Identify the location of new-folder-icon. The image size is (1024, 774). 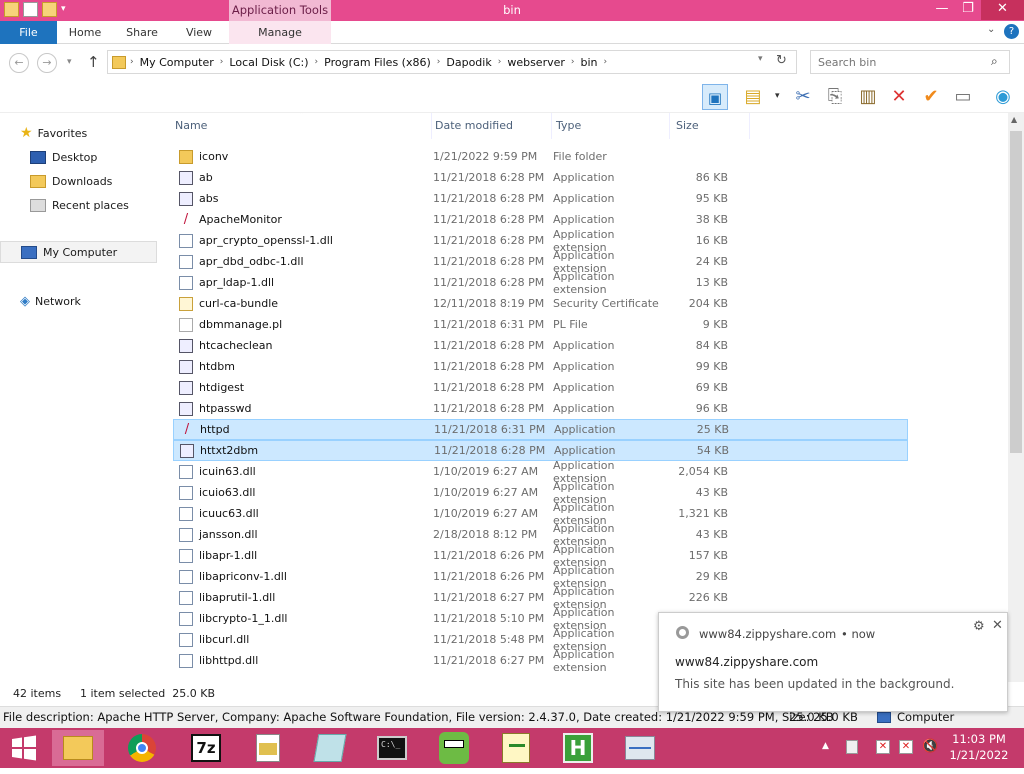
(49, 9).